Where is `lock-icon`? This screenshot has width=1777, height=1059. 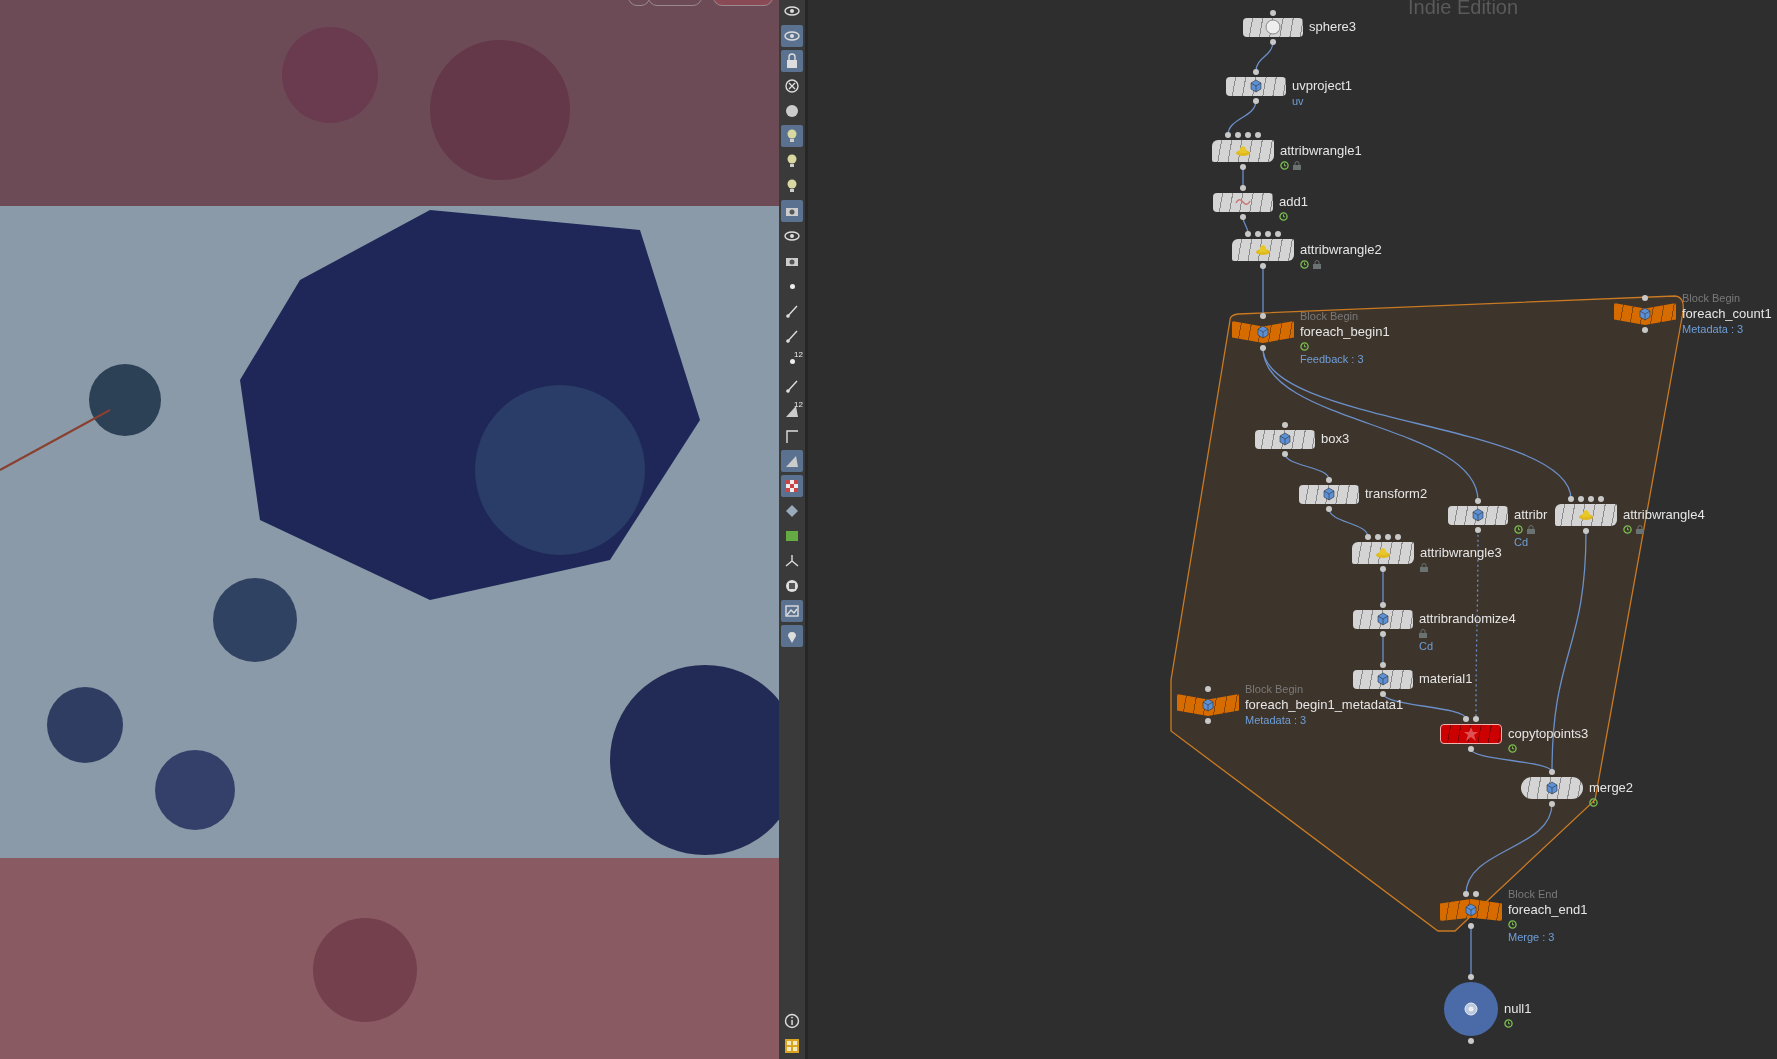 lock-icon is located at coordinates (792, 61).